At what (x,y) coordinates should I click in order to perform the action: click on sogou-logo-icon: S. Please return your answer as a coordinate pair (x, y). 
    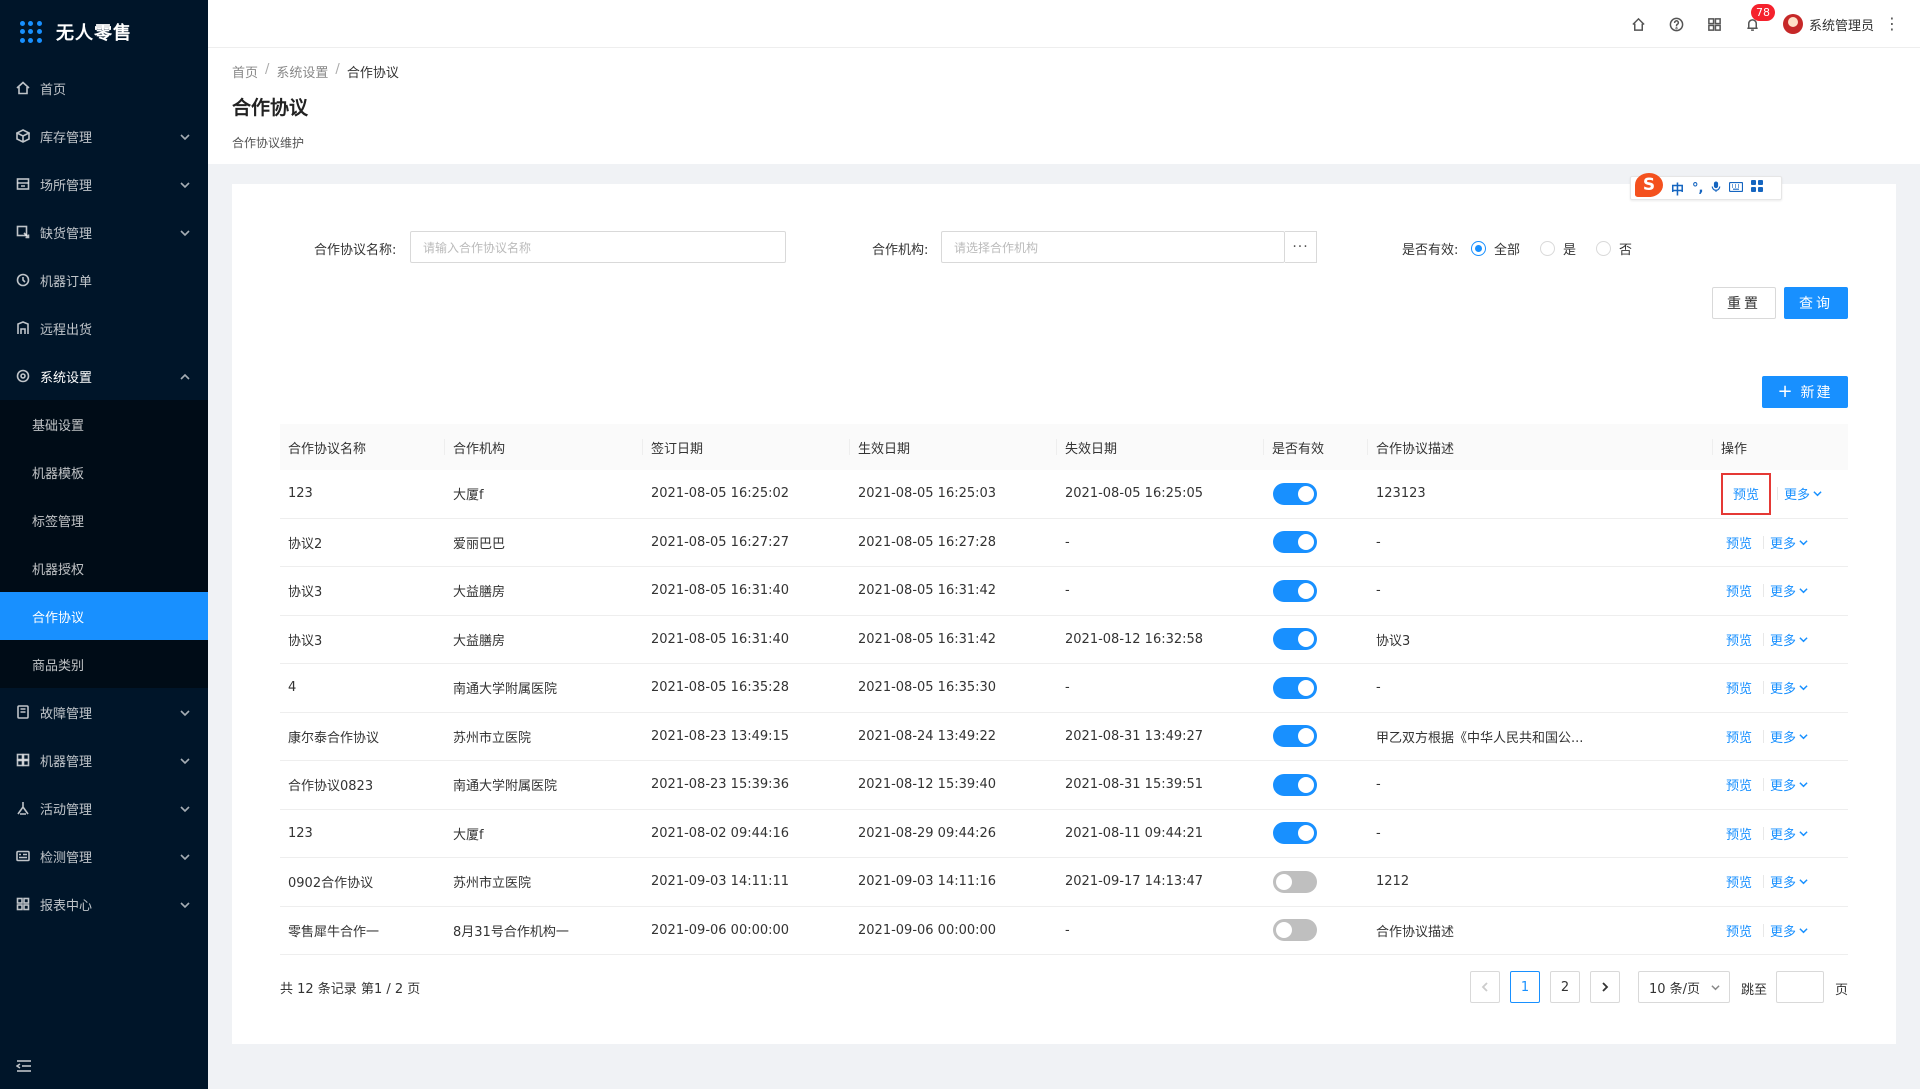
    Looking at the image, I should click on (1649, 185).